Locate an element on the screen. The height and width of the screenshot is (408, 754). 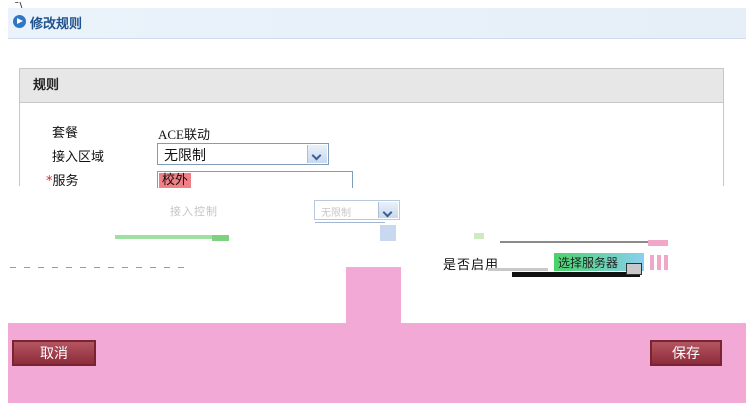
access-area-label: 接入区域 is located at coordinates (78, 157).